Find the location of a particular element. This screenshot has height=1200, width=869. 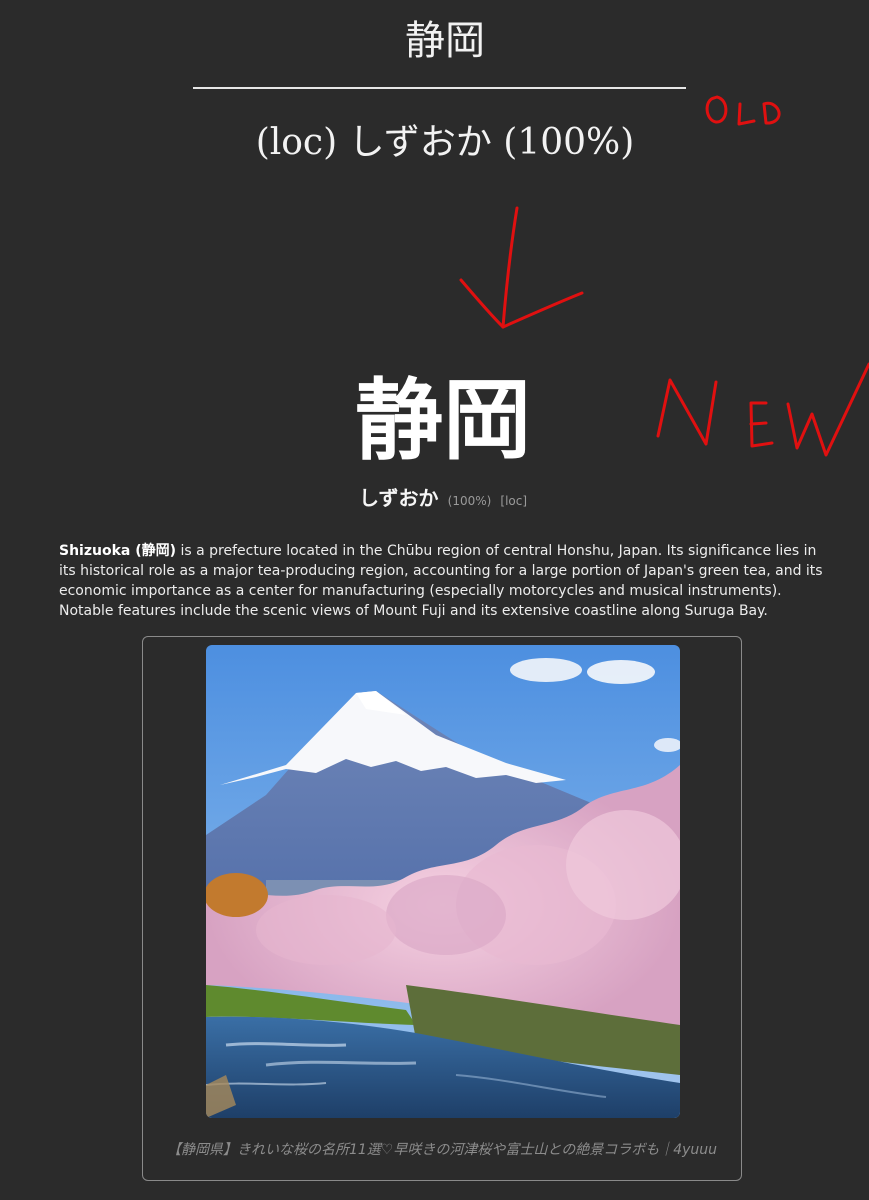

new-kanji-title: 静岡 is located at coordinates (442, 420).